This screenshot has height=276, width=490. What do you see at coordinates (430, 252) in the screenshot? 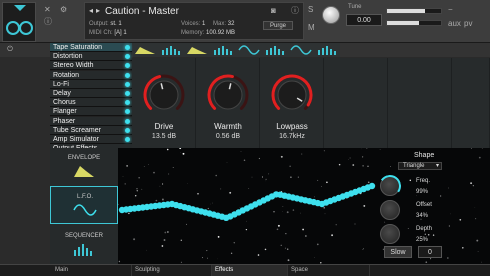
I see `phase-field: 0` at bounding box center [430, 252].